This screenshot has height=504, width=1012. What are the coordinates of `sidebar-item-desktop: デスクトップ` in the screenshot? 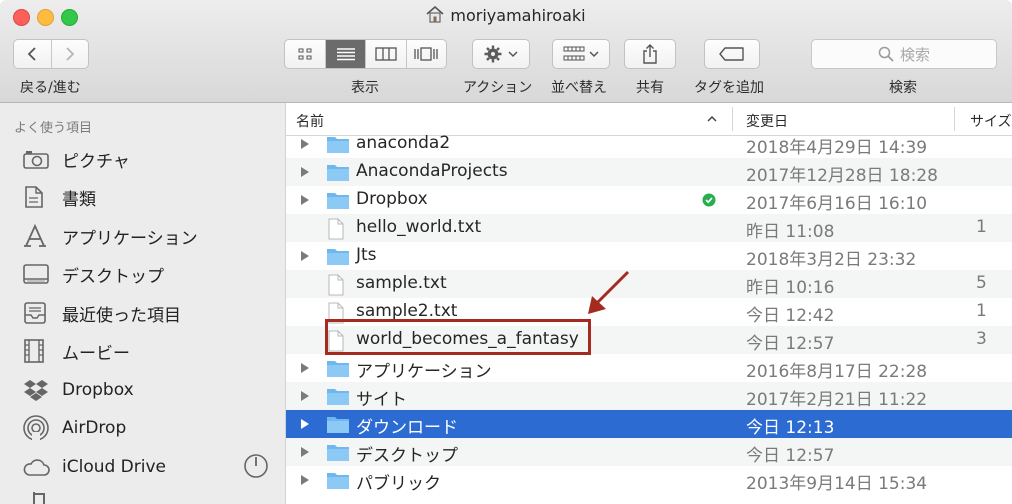 It's located at (93, 274).